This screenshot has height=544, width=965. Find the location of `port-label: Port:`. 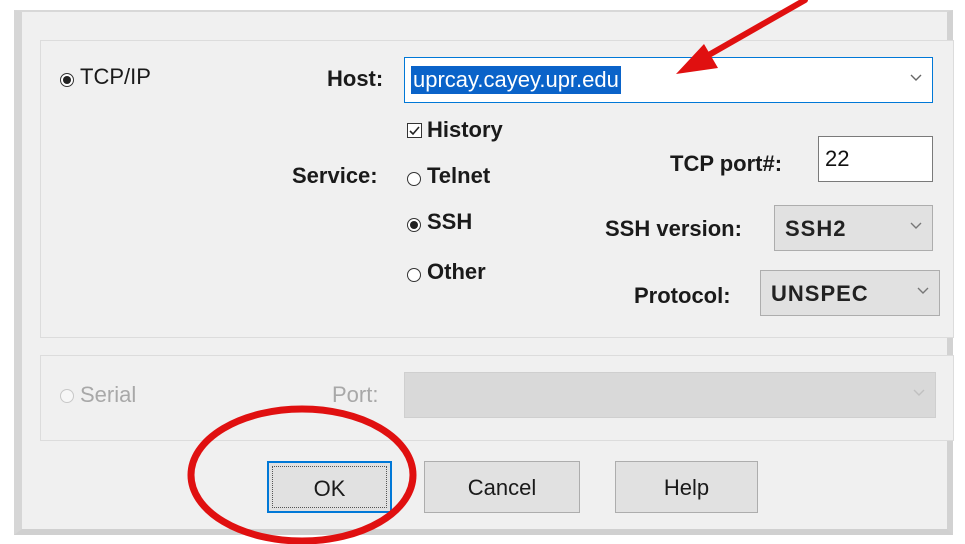

port-label: Port: is located at coordinates (355, 394).